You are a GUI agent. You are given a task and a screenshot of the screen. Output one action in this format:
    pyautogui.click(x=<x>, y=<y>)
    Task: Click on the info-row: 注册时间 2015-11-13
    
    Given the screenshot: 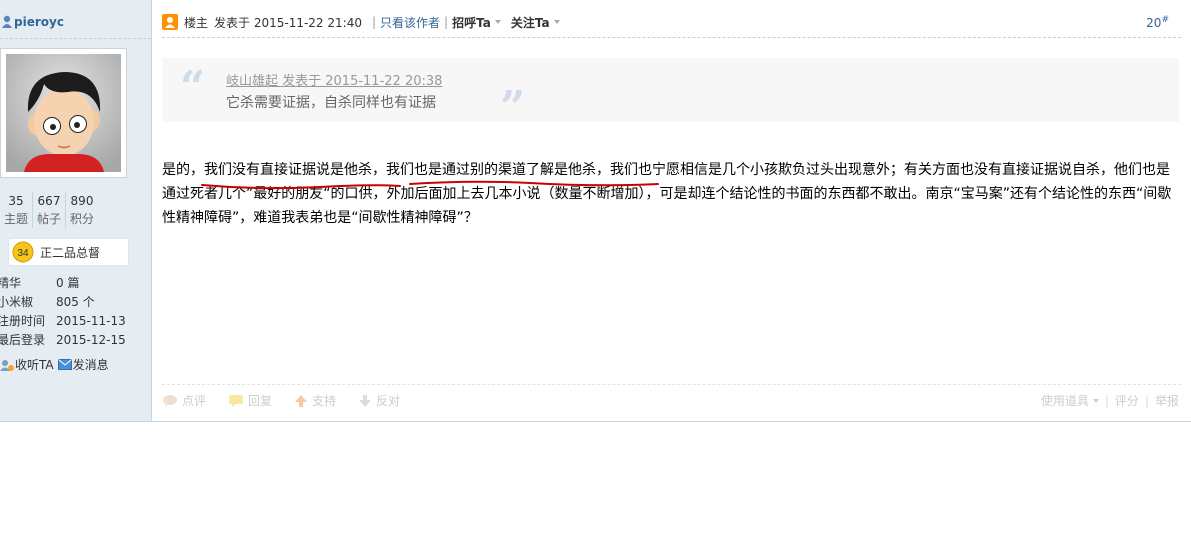 What is the action you would take?
    pyautogui.click(x=75, y=321)
    